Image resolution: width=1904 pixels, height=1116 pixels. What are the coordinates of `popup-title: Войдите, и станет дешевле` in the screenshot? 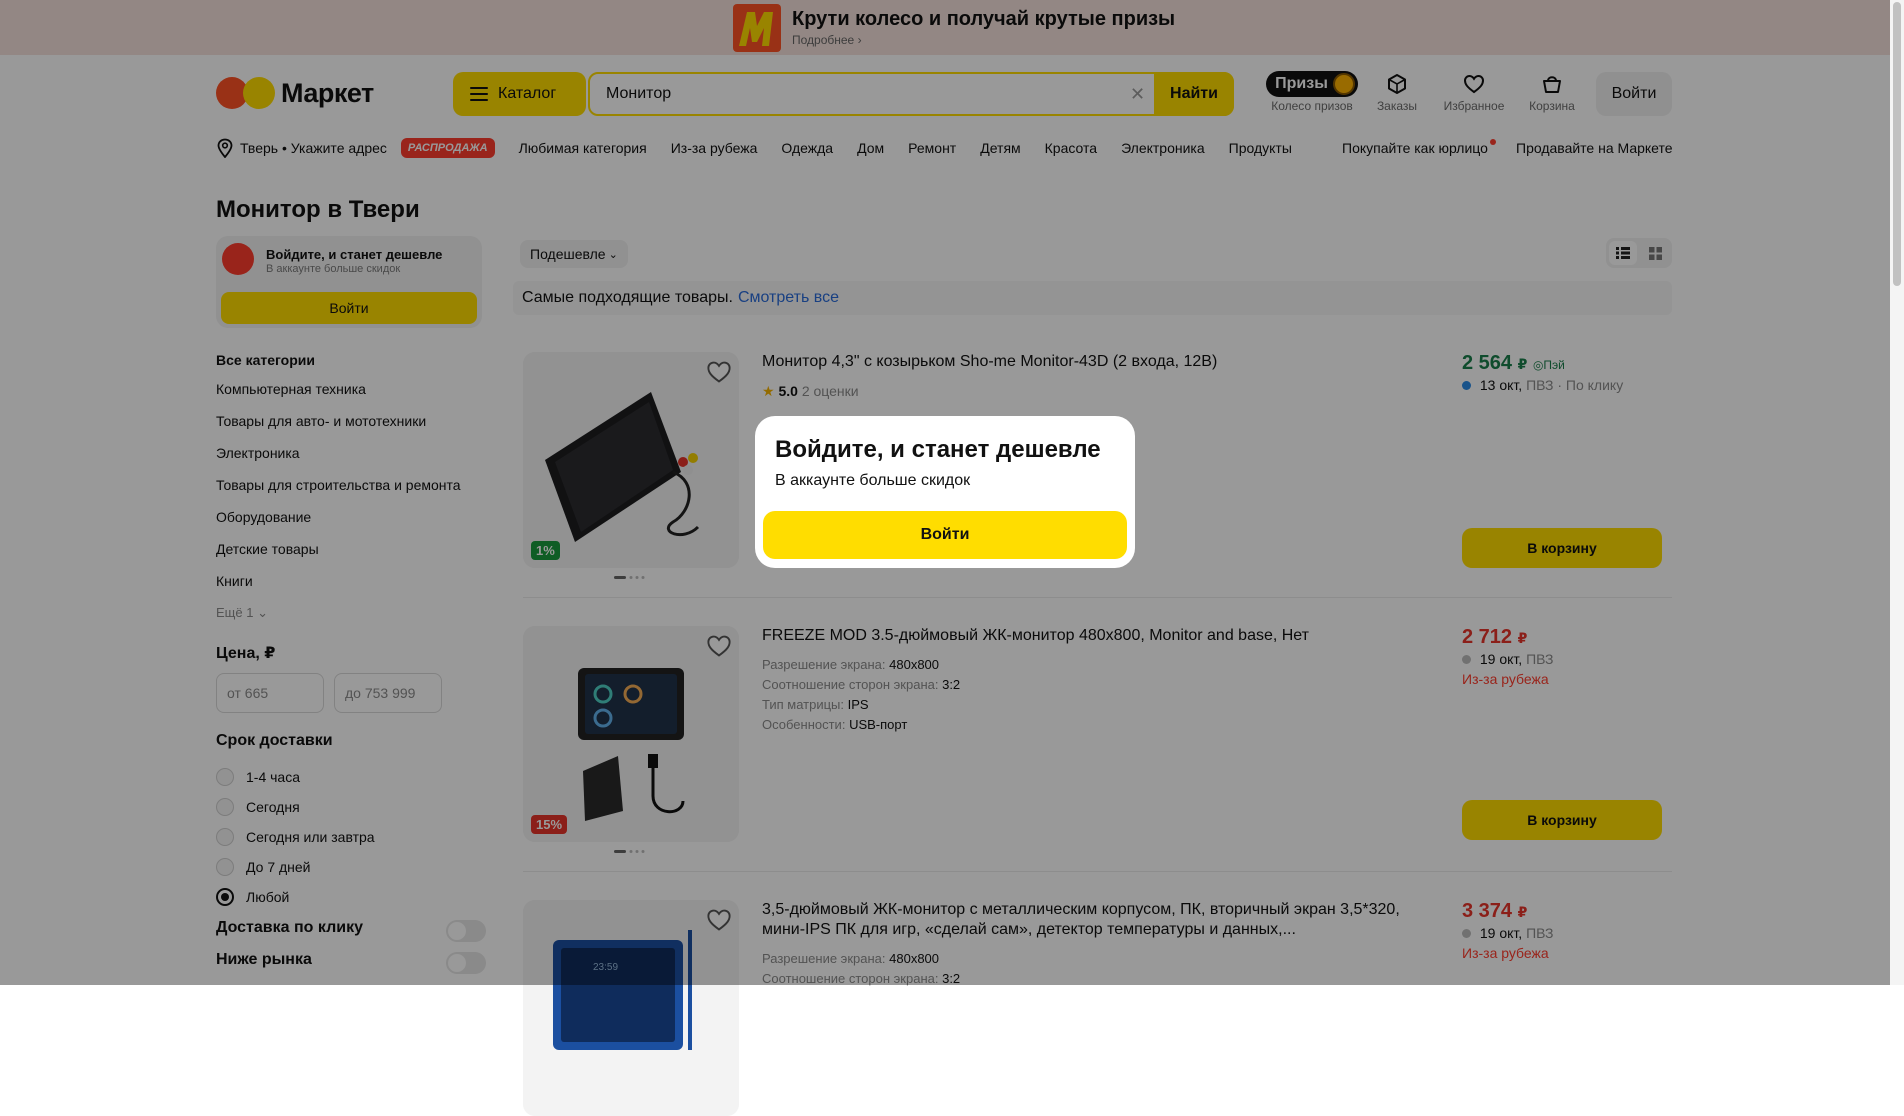 It's located at (938, 449).